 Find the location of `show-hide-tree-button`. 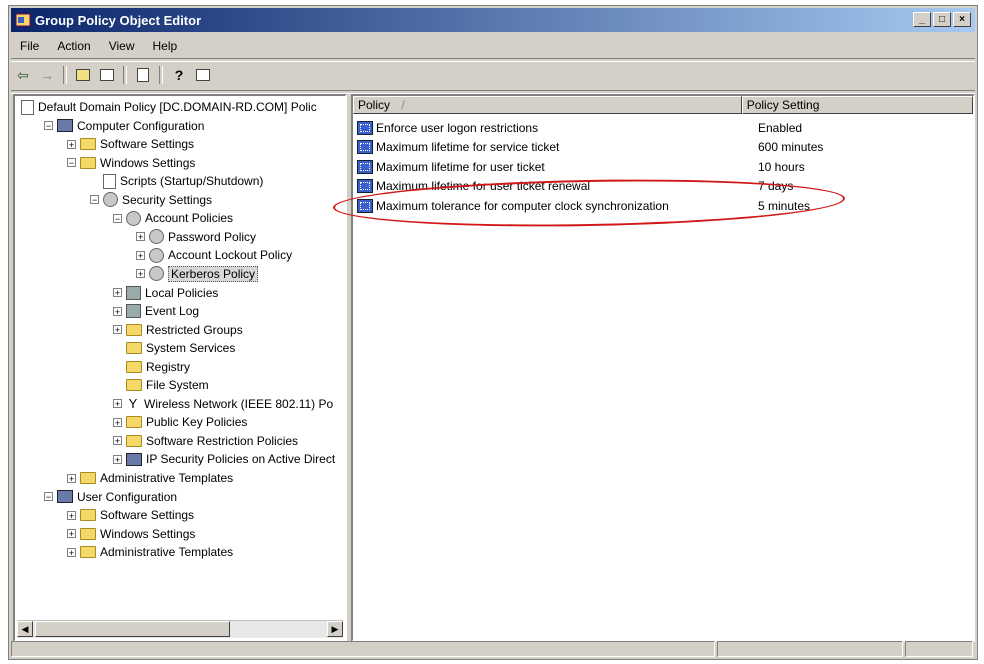

show-hide-tree-button is located at coordinates (107, 75).